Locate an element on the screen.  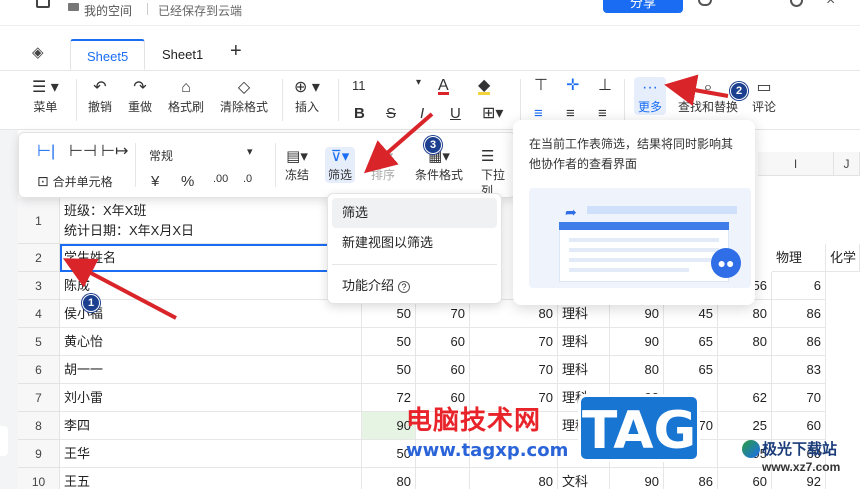
watermark-cn: 电脑技术网 is located at coordinates (474, 421).